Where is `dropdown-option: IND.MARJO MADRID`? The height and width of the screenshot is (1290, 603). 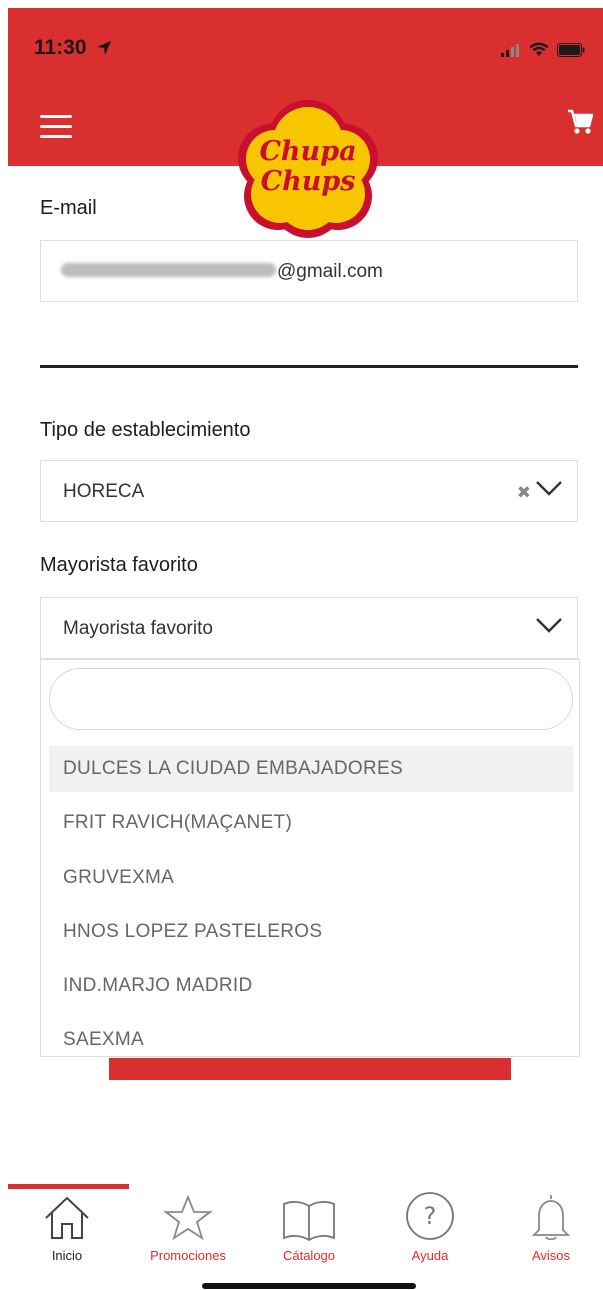 dropdown-option: IND.MARJO MADRID is located at coordinates (311, 986).